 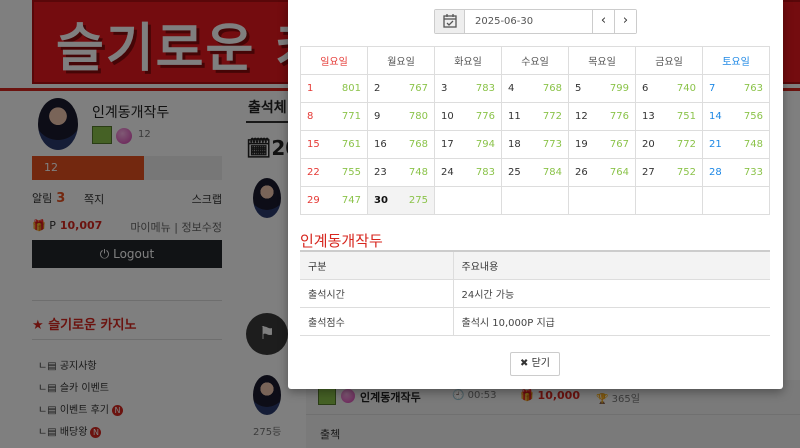 What do you see at coordinates (602, 144) in the screenshot?
I see `calendar-day-cell: 19 767` at bounding box center [602, 144].